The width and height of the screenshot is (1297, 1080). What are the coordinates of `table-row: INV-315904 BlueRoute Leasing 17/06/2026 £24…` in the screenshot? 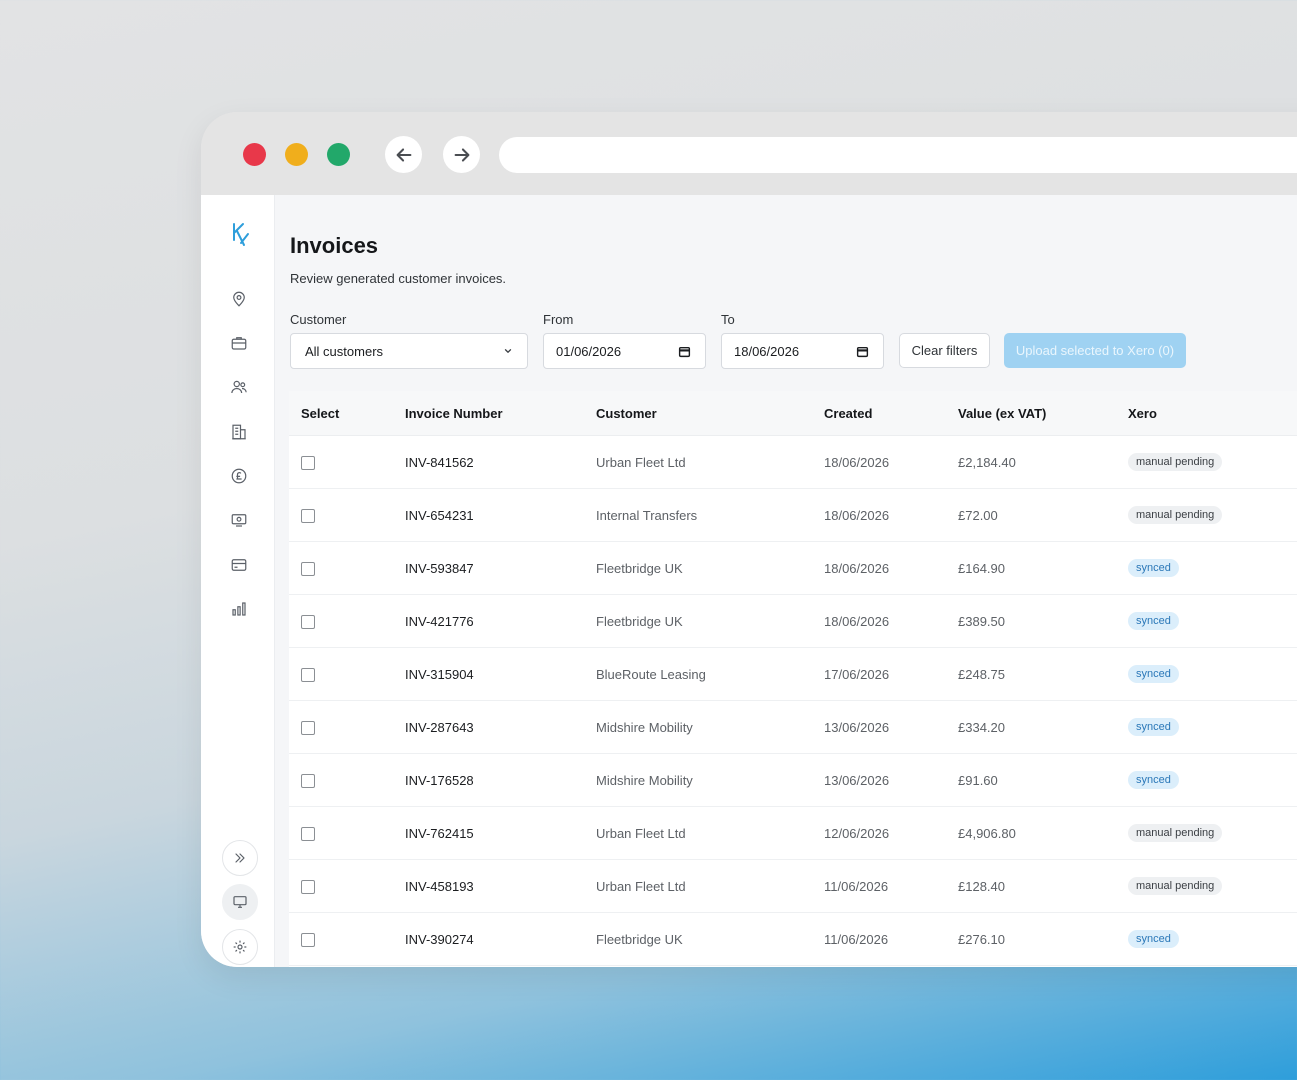 It's located at (793, 674).